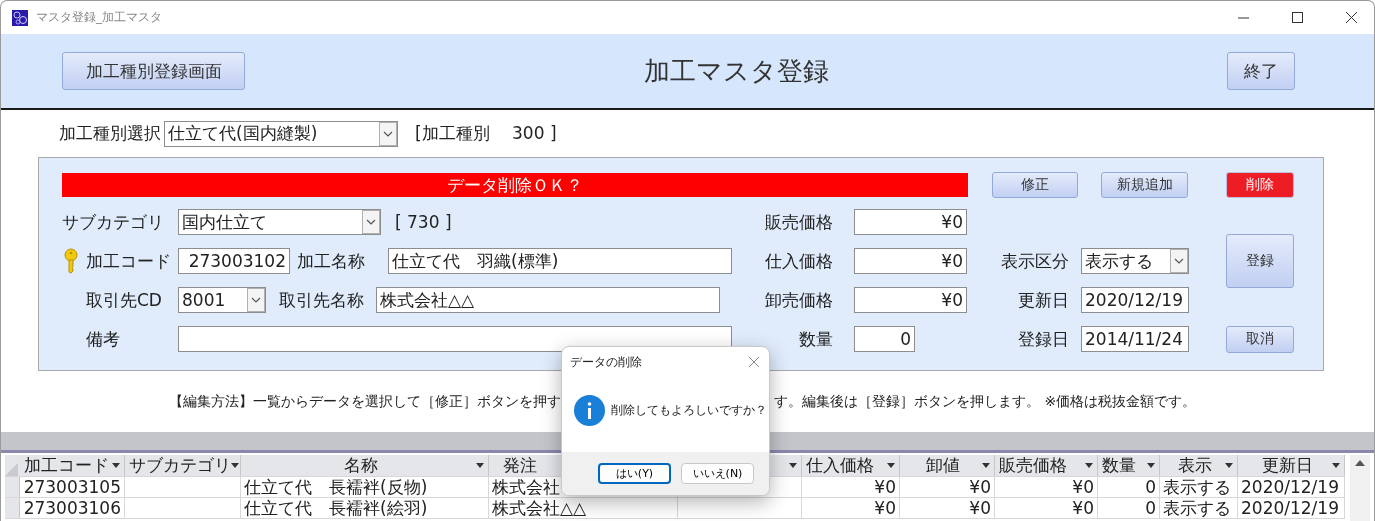 The image size is (1375, 521). I want to click on field-label: 更新日, so click(1043, 300).